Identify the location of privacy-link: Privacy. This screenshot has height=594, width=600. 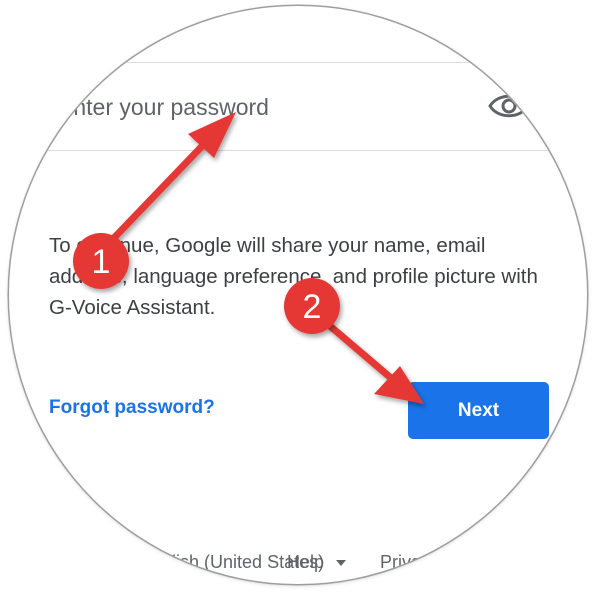
(409, 562).